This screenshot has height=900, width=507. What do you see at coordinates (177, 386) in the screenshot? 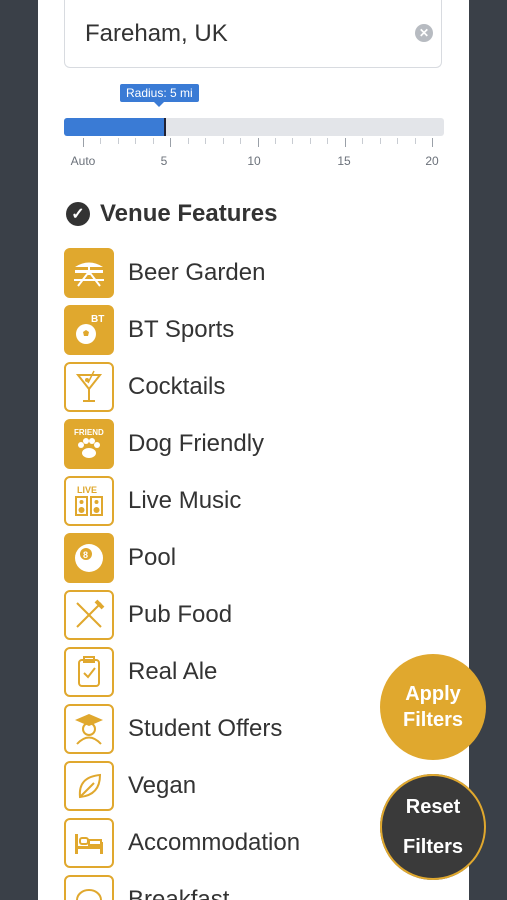
I see `feature-label: Cocktails` at bounding box center [177, 386].